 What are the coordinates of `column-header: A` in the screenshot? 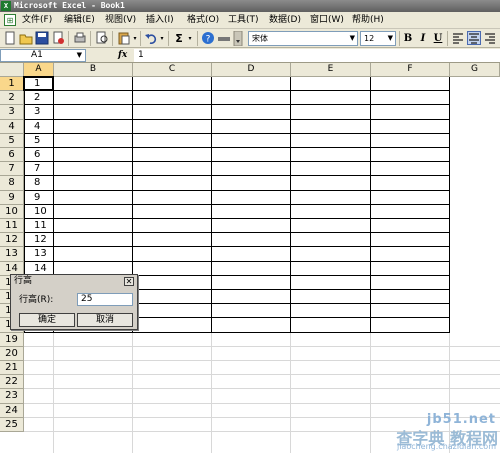 It's located at (39, 70).